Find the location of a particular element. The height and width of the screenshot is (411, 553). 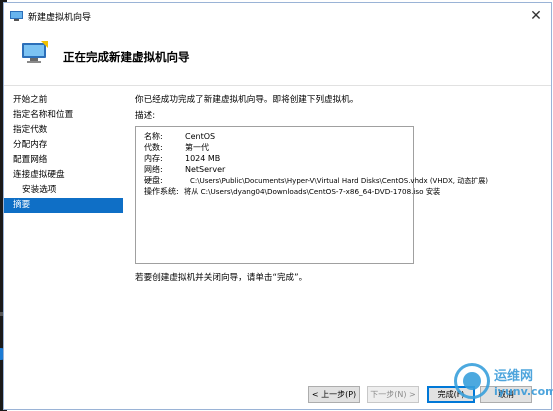

wizard-header: 正在完成新建虚拟机向导 is located at coordinates (277, 58).